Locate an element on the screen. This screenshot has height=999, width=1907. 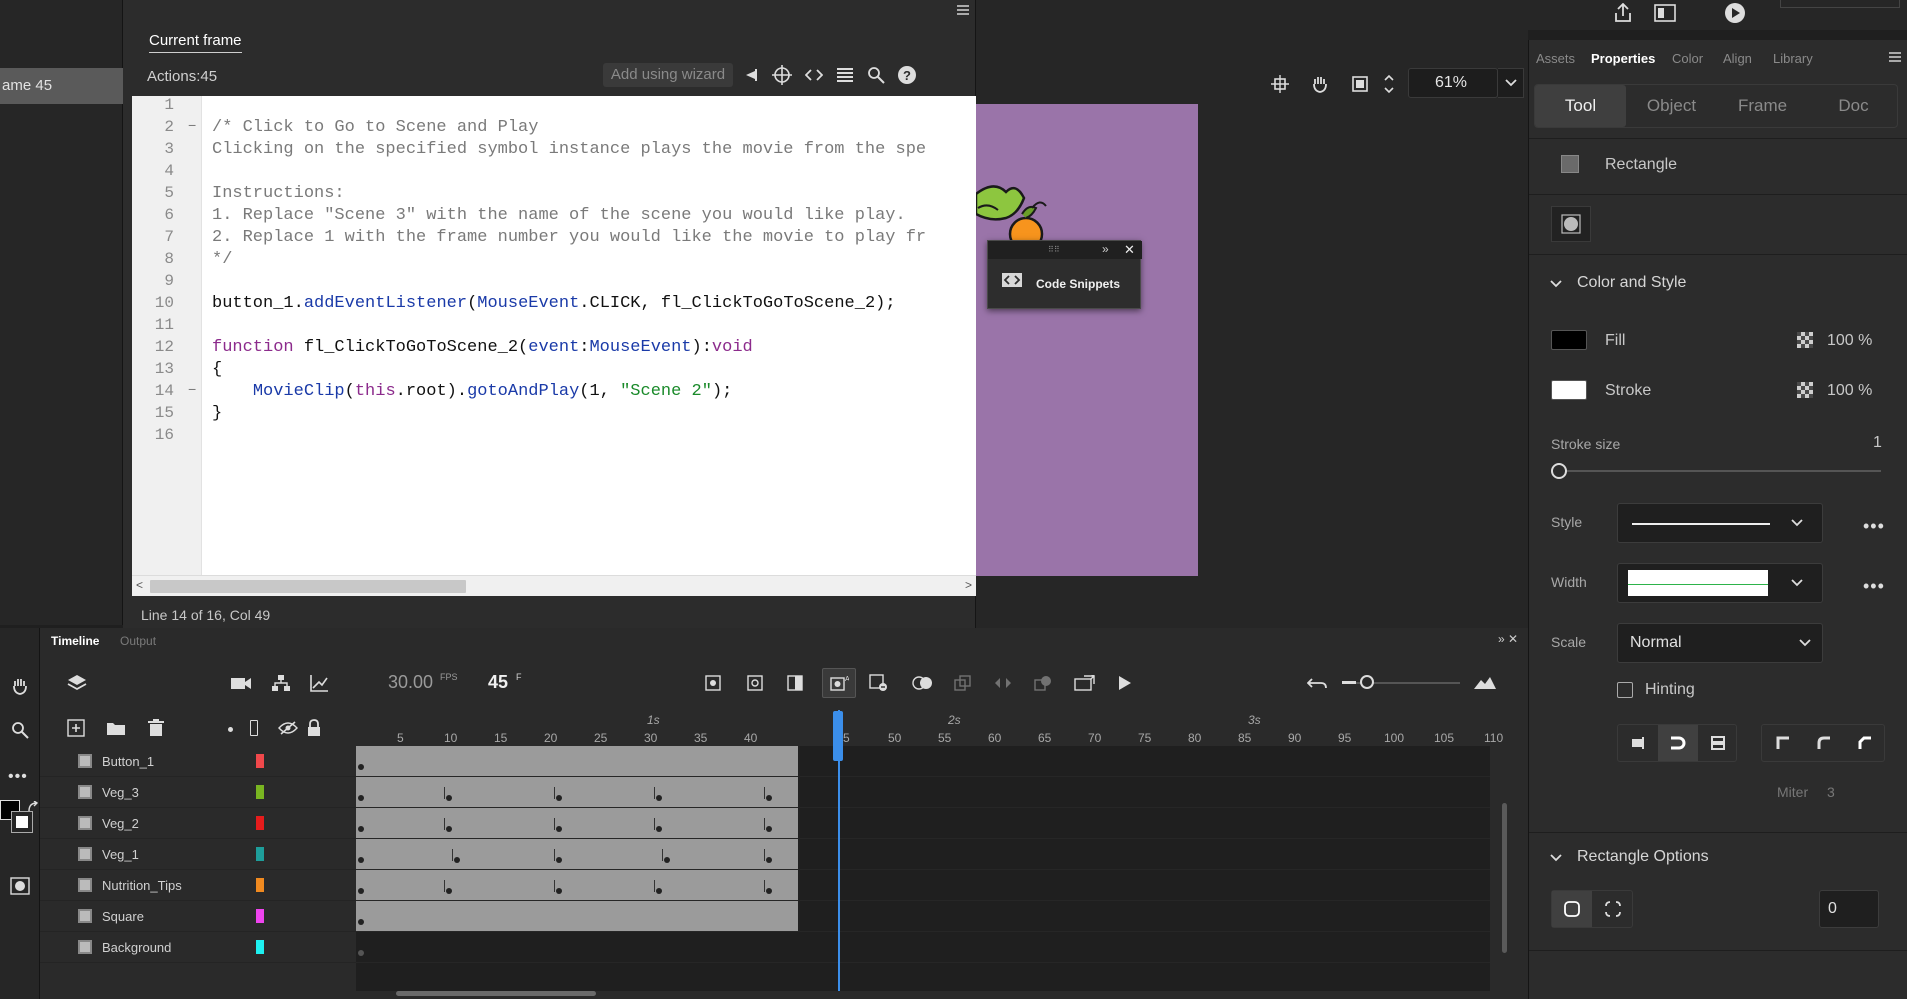
delete-layer-trash-icon is located at coordinates (156, 728).